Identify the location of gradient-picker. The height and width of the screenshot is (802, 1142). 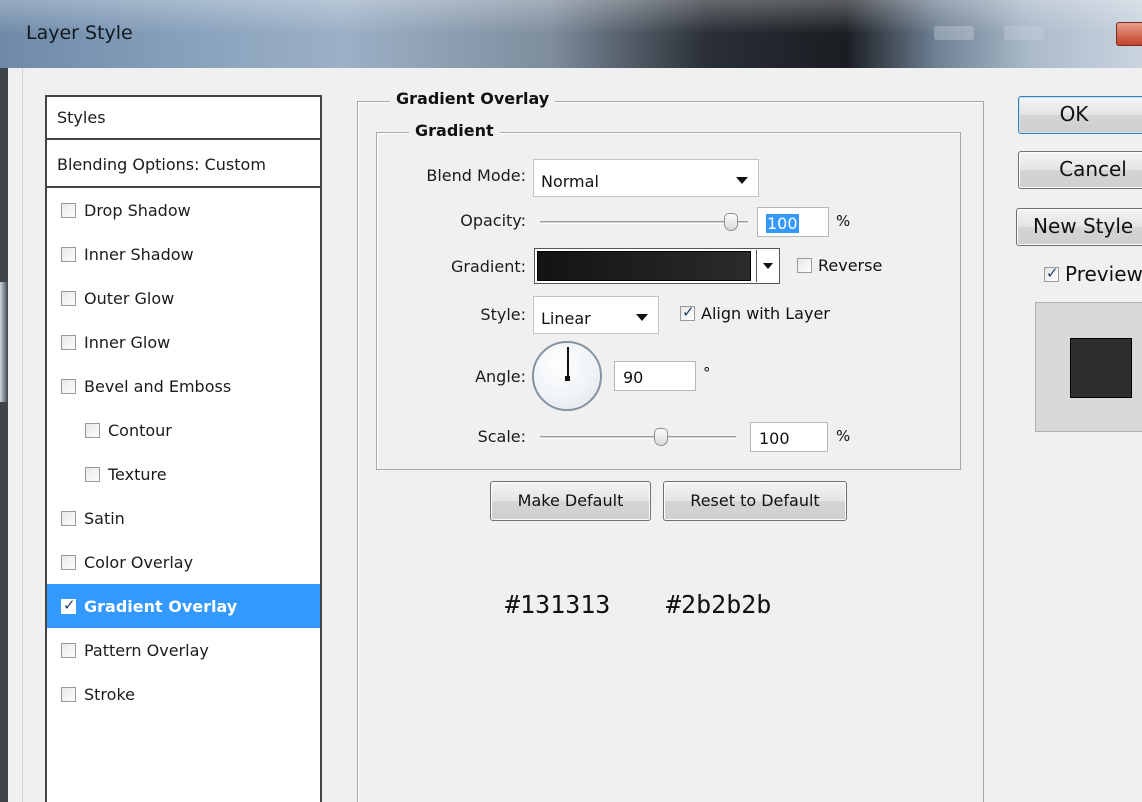
(657, 266).